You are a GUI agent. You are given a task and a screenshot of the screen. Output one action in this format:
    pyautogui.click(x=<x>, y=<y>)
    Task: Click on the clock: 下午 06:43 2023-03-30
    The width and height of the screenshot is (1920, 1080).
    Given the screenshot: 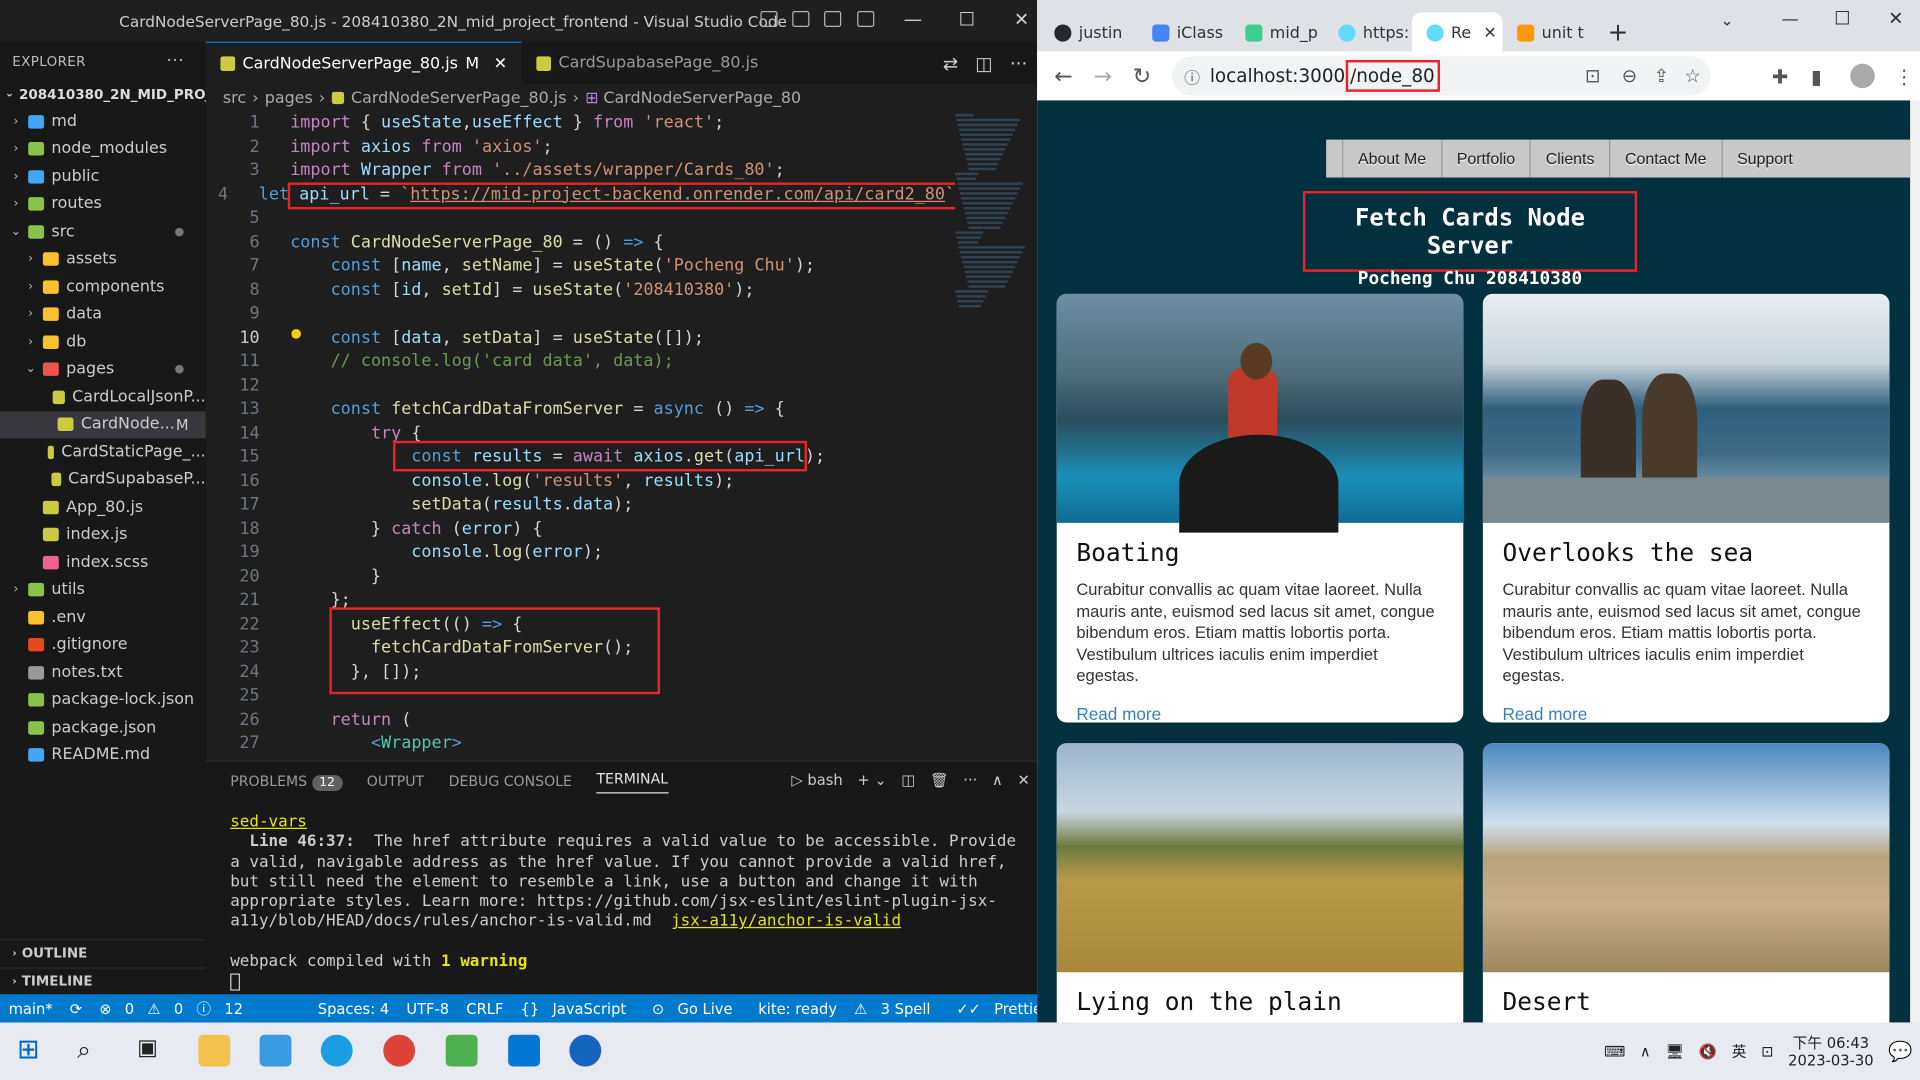 What is the action you would take?
    pyautogui.click(x=1830, y=1051)
    